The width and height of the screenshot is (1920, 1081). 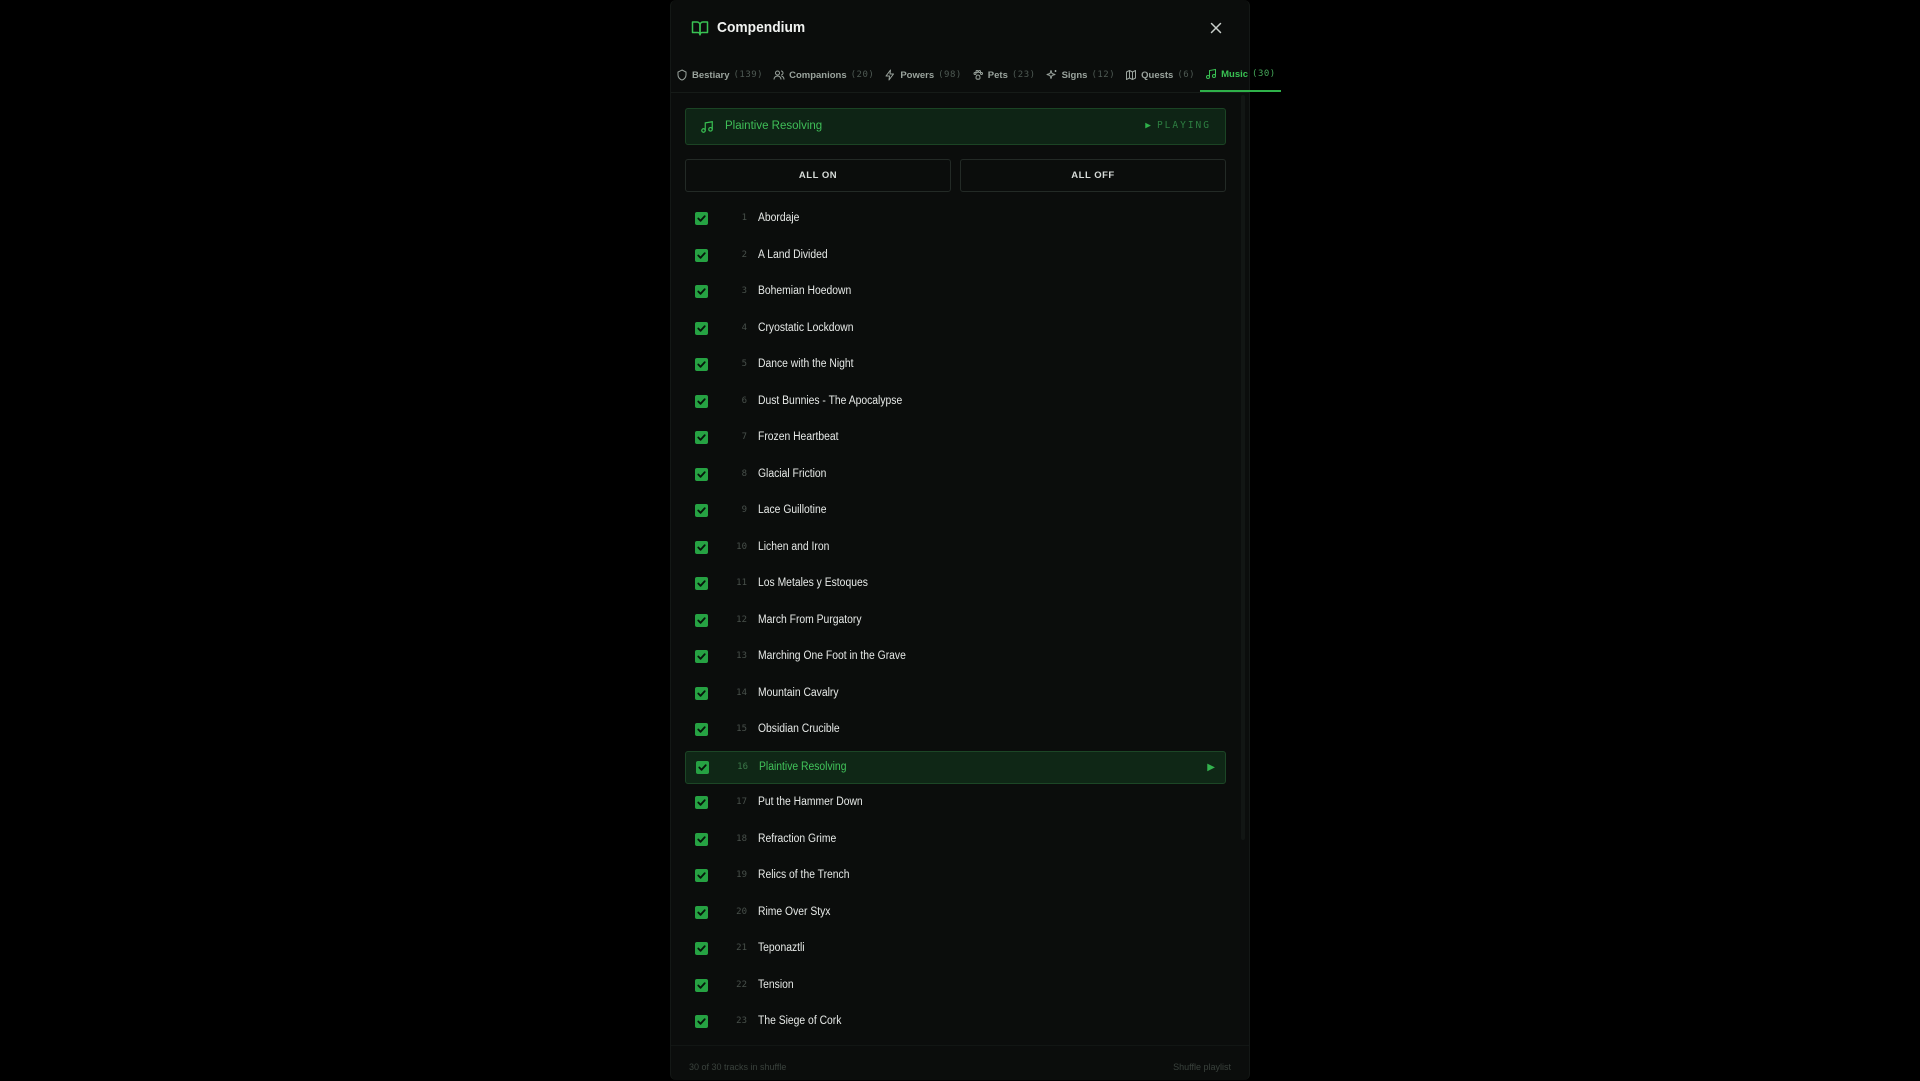 What do you see at coordinates (741, 838) in the screenshot?
I see `track-number: 18` at bounding box center [741, 838].